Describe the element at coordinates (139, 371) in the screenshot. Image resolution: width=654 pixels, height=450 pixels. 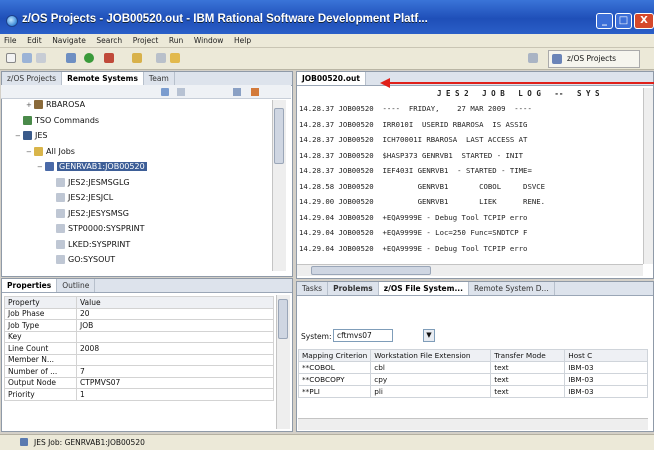
I see `property-row: Number of ... 7` at that location.